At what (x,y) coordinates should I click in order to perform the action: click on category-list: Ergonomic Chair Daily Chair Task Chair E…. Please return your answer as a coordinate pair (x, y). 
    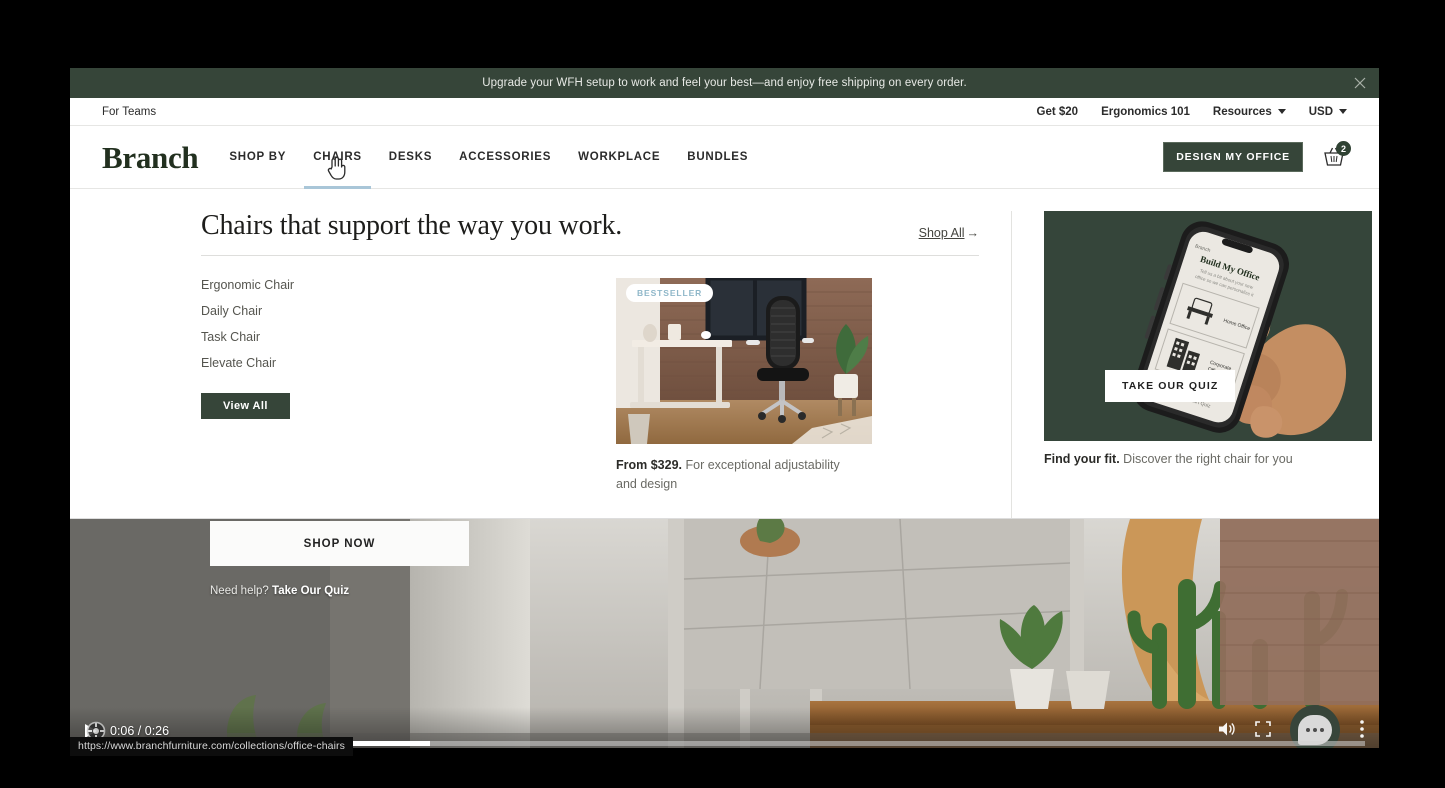
    Looking at the image, I should click on (408, 386).